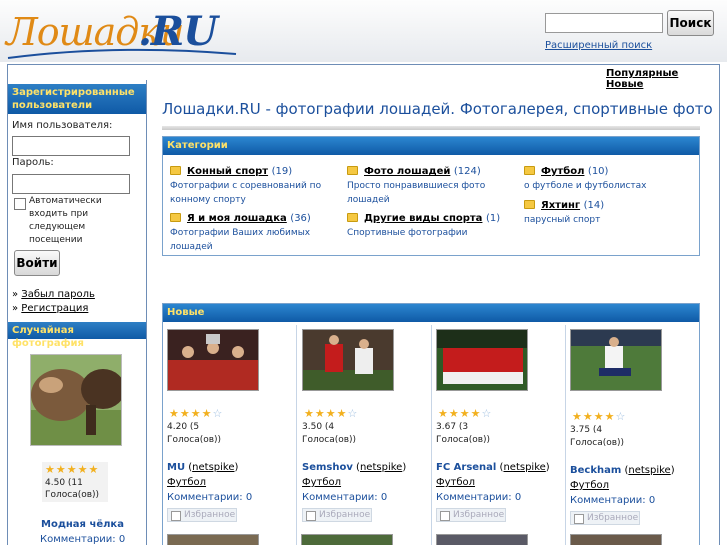 The width and height of the screenshot is (727, 545). I want to click on remember-checkbox, so click(20, 204).